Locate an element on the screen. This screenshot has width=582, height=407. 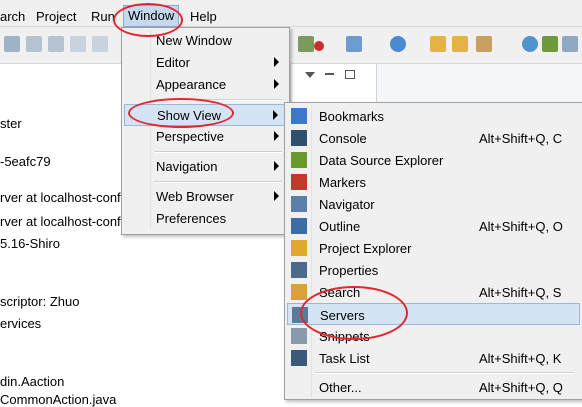
menu-item-properties: Properties is located at coordinates (433, 270).